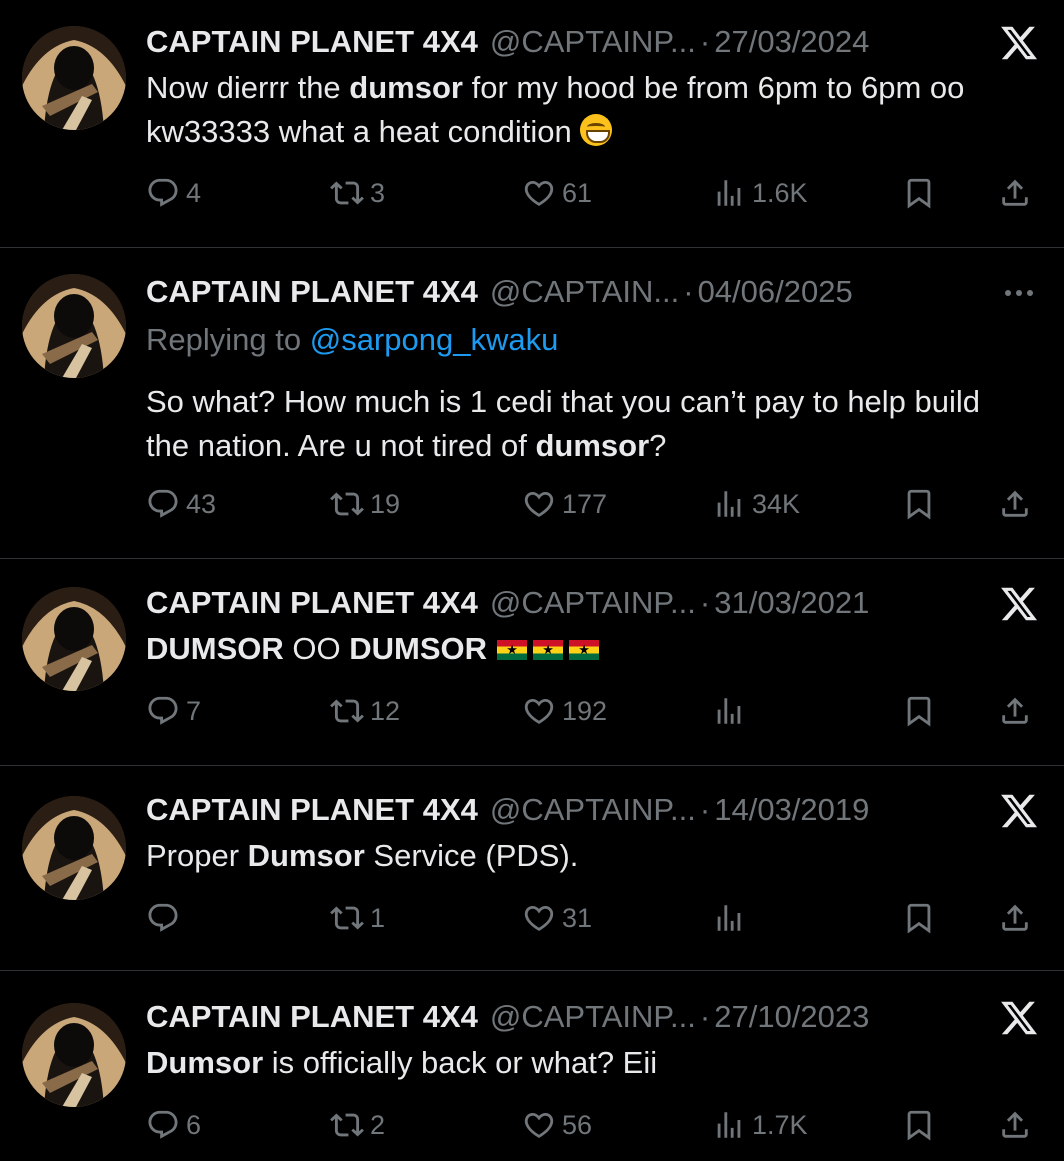 This screenshot has width=1064, height=1161. What do you see at coordinates (1019, 293) in the screenshot?
I see `more-options-icon` at bounding box center [1019, 293].